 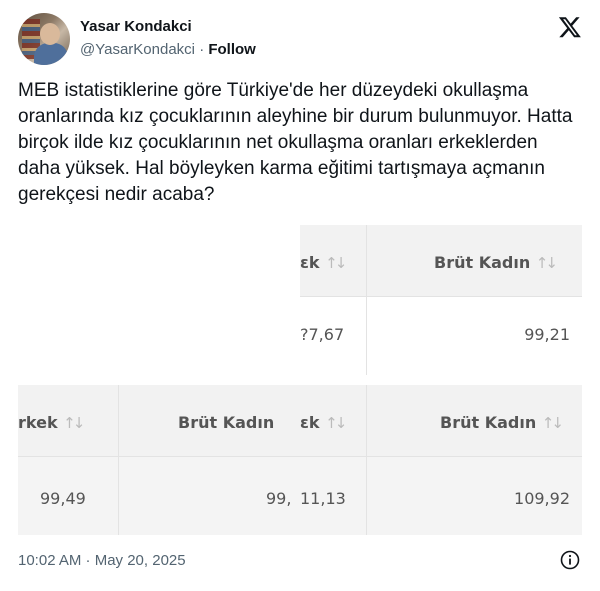 What do you see at coordinates (50, 34) in the screenshot?
I see `avatar-head` at bounding box center [50, 34].